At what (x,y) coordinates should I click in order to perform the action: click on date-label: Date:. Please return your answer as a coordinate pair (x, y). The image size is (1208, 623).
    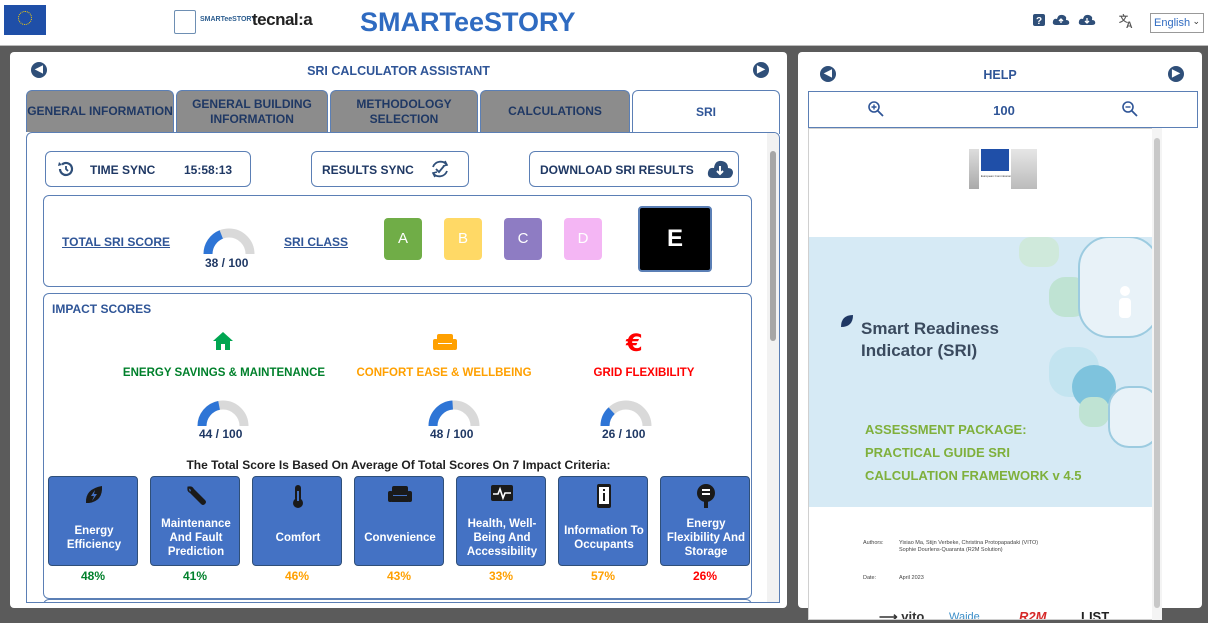
    Looking at the image, I should click on (870, 578).